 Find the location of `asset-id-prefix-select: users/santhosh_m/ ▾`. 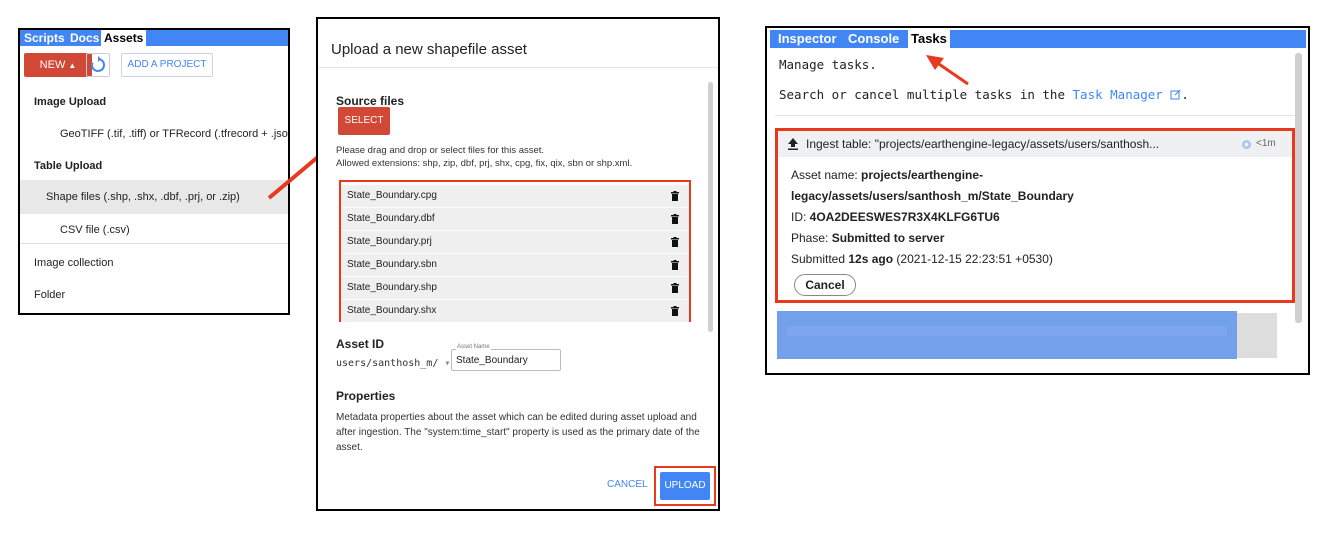

asset-id-prefix-select: users/santhosh_m/ ▾ is located at coordinates (393, 363).